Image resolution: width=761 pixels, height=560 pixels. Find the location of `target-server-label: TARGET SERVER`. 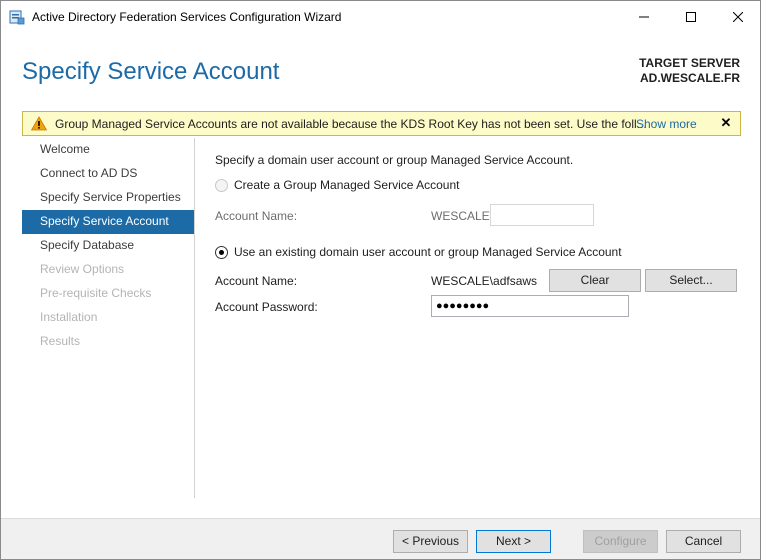

target-server-label: TARGET SERVER is located at coordinates (689, 63).